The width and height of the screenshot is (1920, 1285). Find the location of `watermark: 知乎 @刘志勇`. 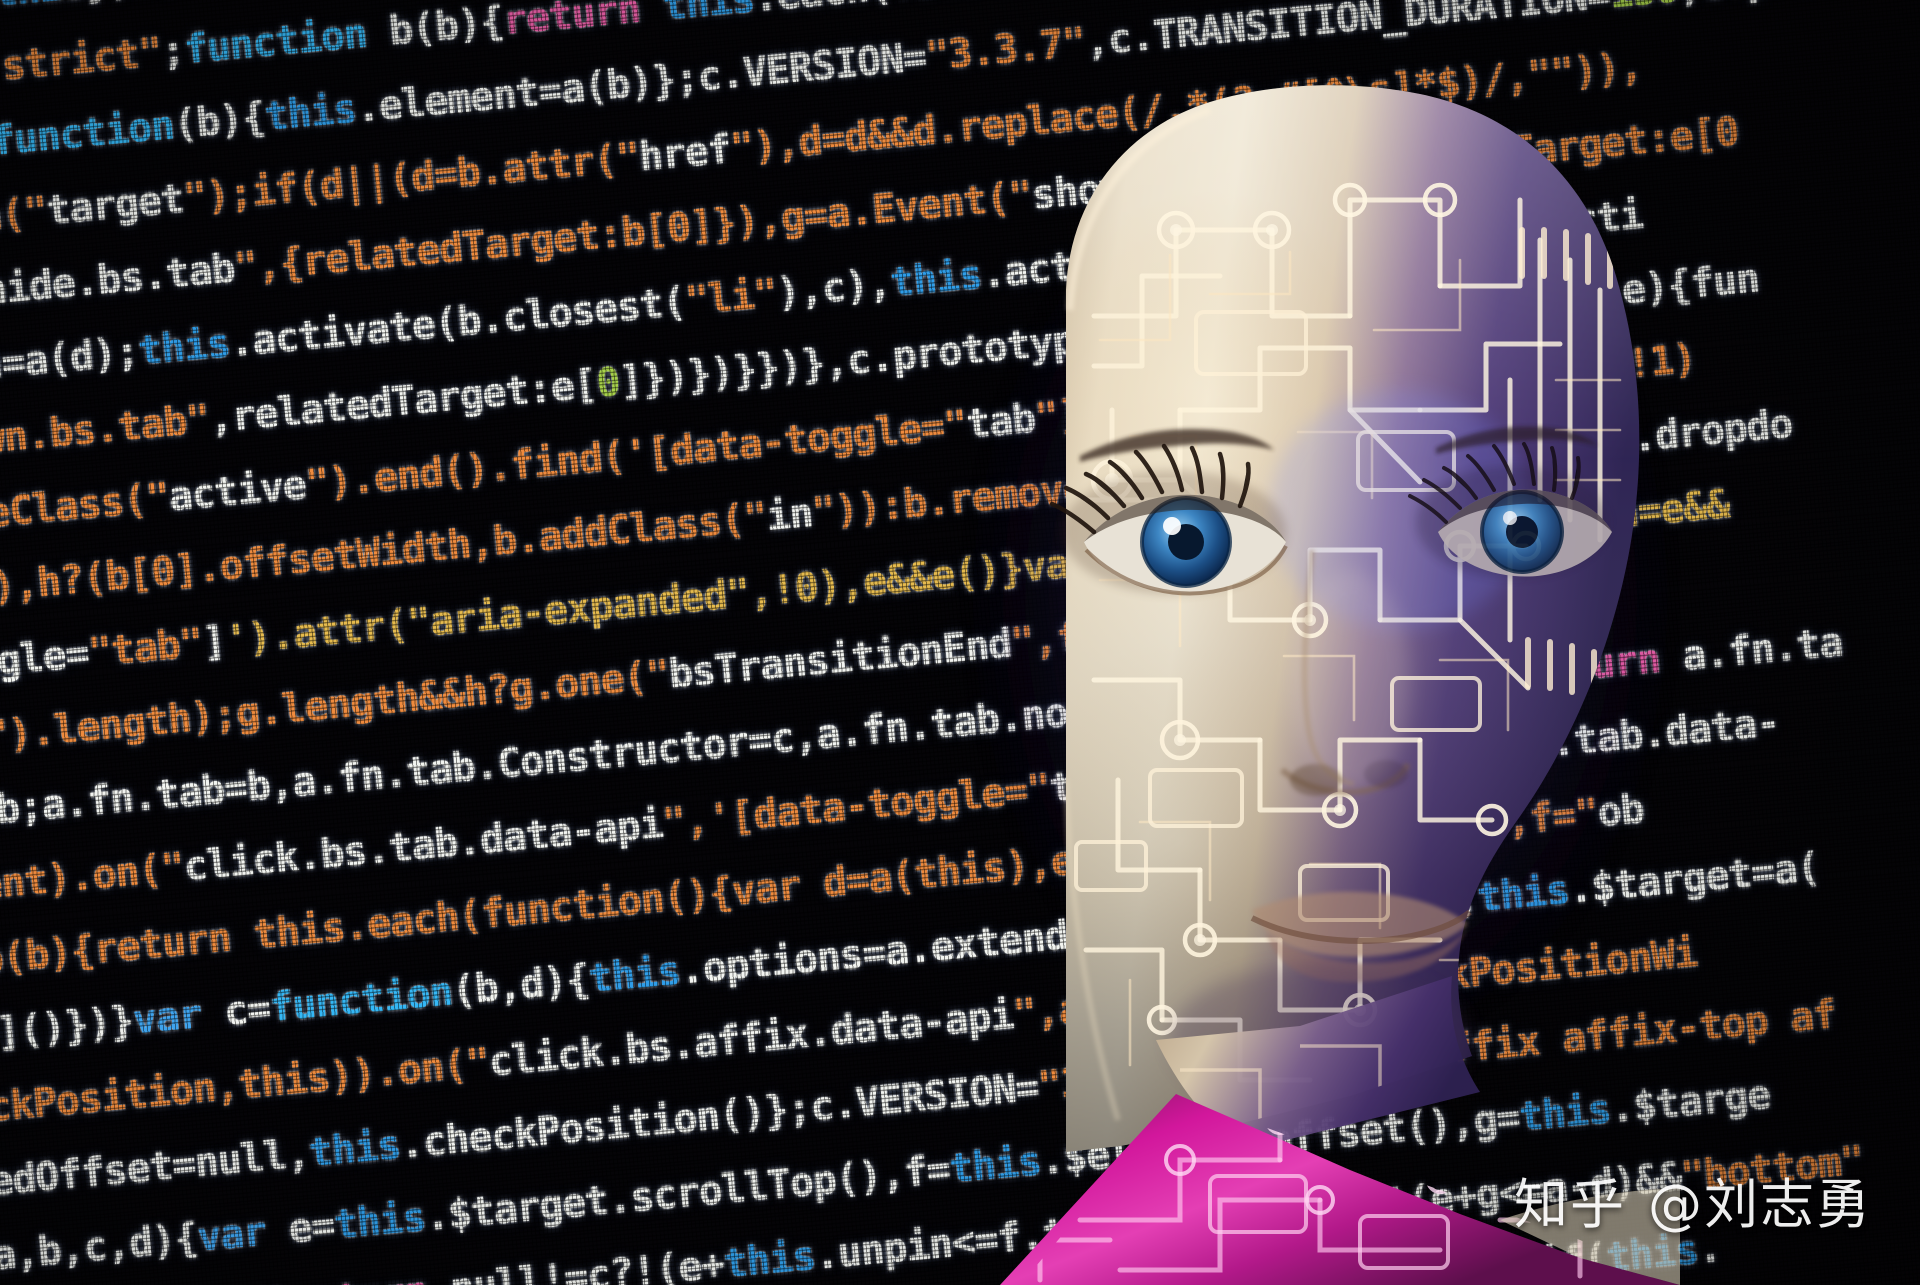

watermark: 知乎 @刘志勇 is located at coordinates (1693, 1199).